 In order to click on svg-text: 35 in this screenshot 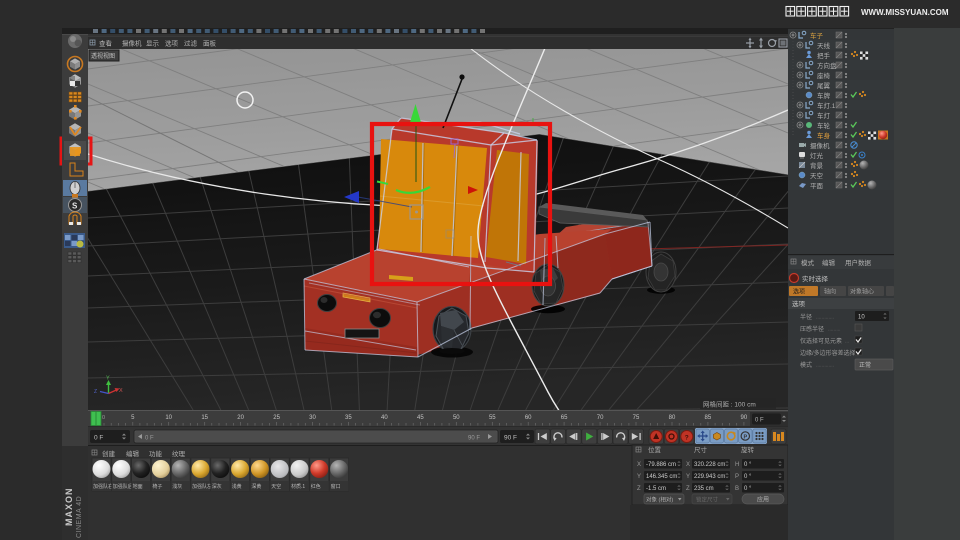, I will do `click(348, 418)`.